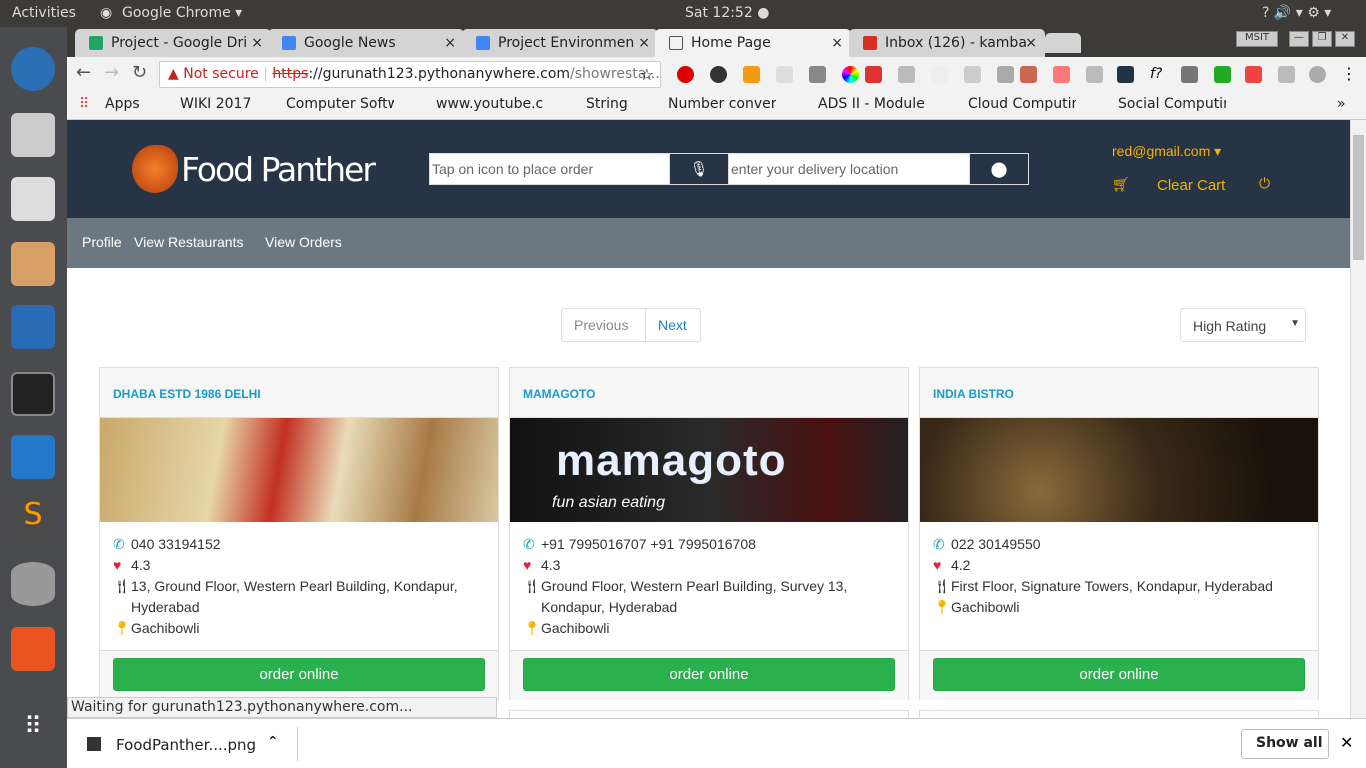 The width and height of the screenshot is (1366, 768). What do you see at coordinates (83, 72) in the screenshot?
I see `back-icon: ←` at bounding box center [83, 72].